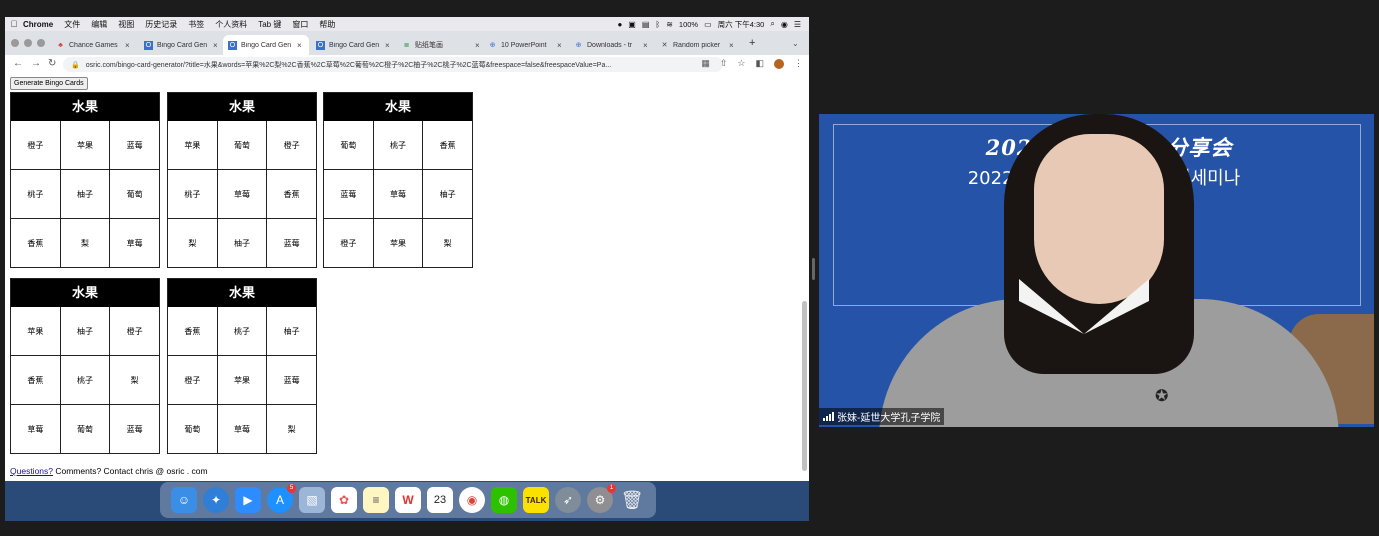 The image size is (1379, 536). Describe the element at coordinates (632, 500) in the screenshot. I see `trash-icon: 🗑` at that location.